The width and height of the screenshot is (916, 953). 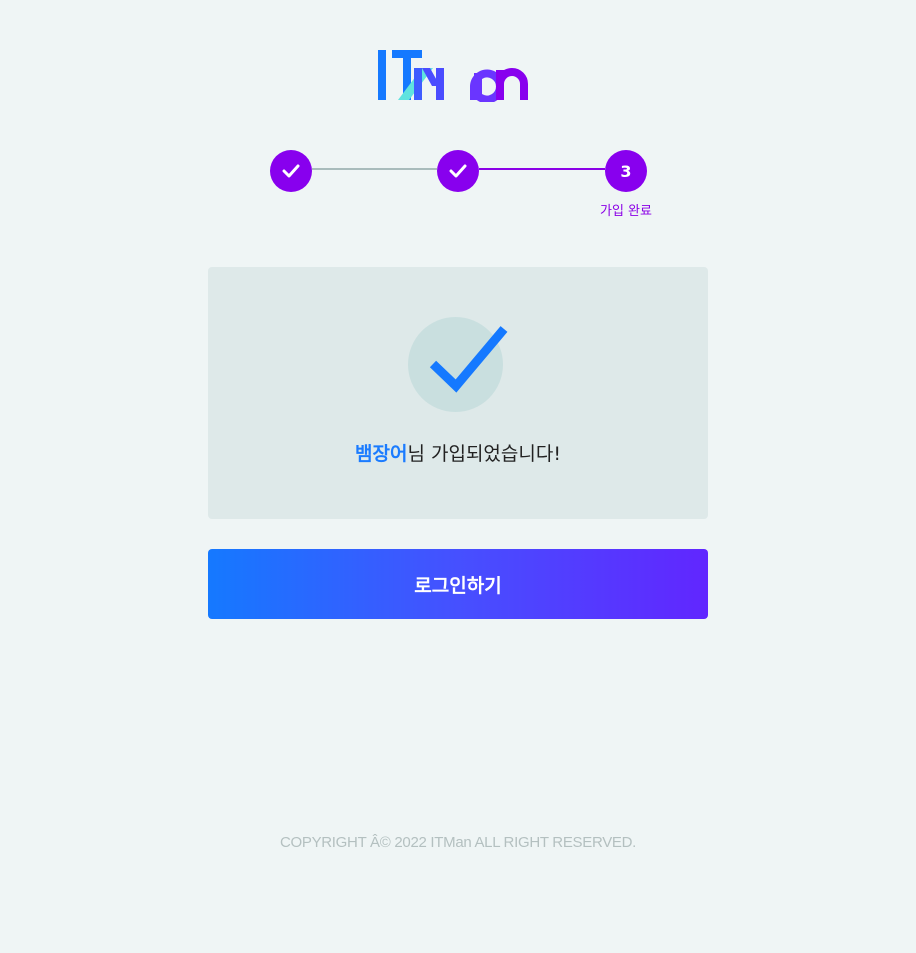 I want to click on step-3-label: 가입 완료, so click(x=626, y=211).